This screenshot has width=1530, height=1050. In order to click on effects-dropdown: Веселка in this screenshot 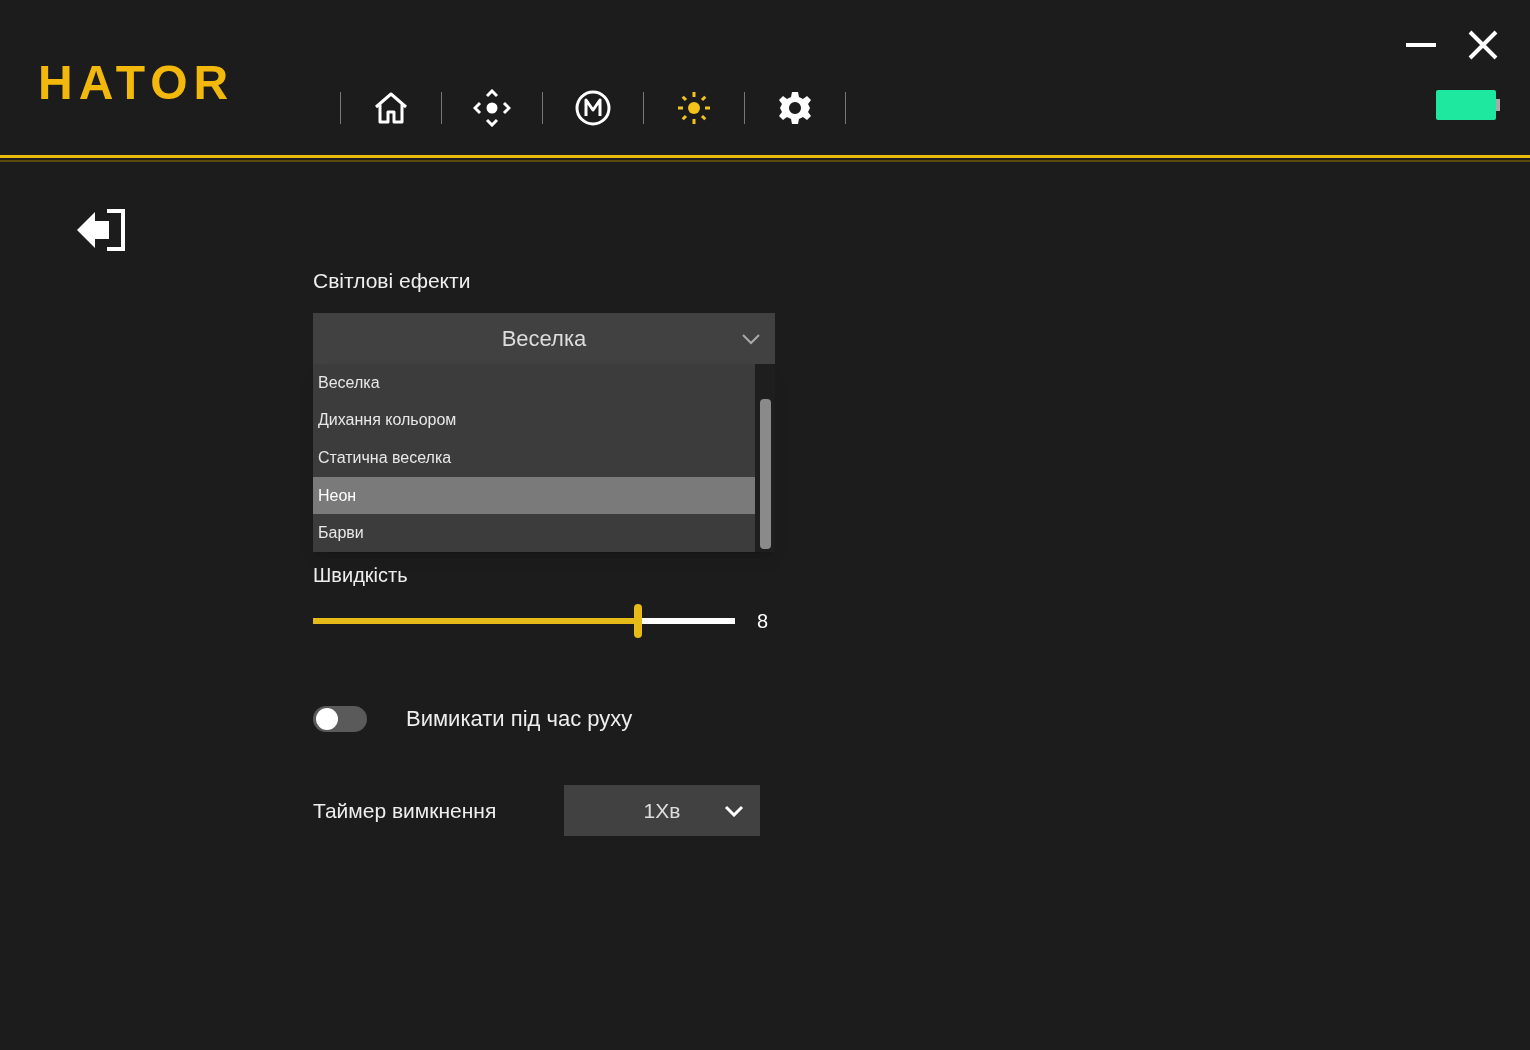, I will do `click(544, 338)`.